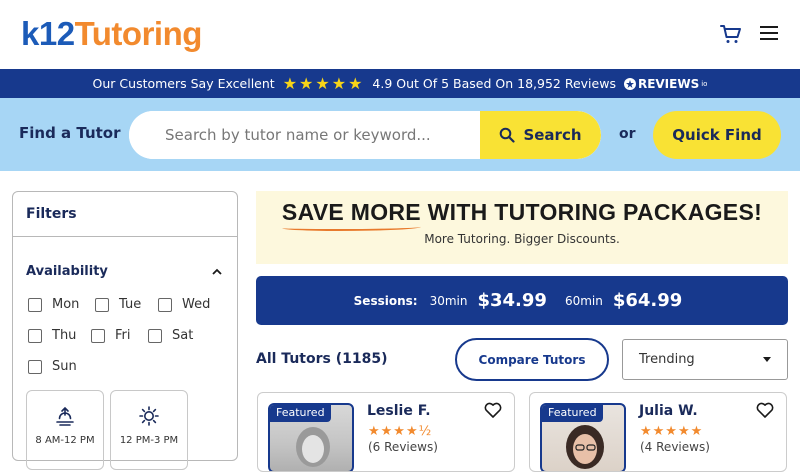 The image size is (800, 472). Describe the element at coordinates (705, 359) in the screenshot. I see `sort-dropdown: Trending` at that location.